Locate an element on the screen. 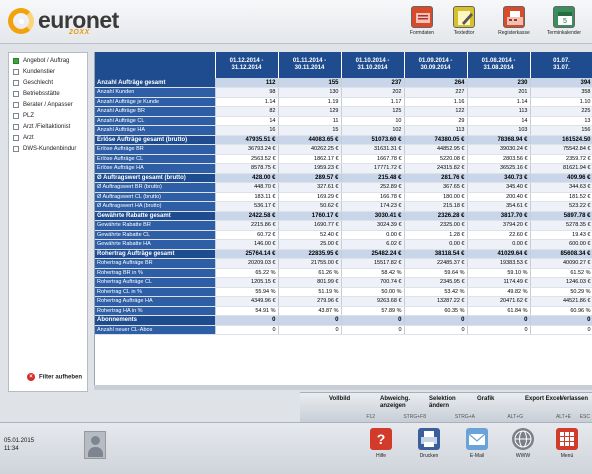 The height and width of the screenshot is (474, 592). cash-register-button: Registerkasse is located at coordinates (514, 24).